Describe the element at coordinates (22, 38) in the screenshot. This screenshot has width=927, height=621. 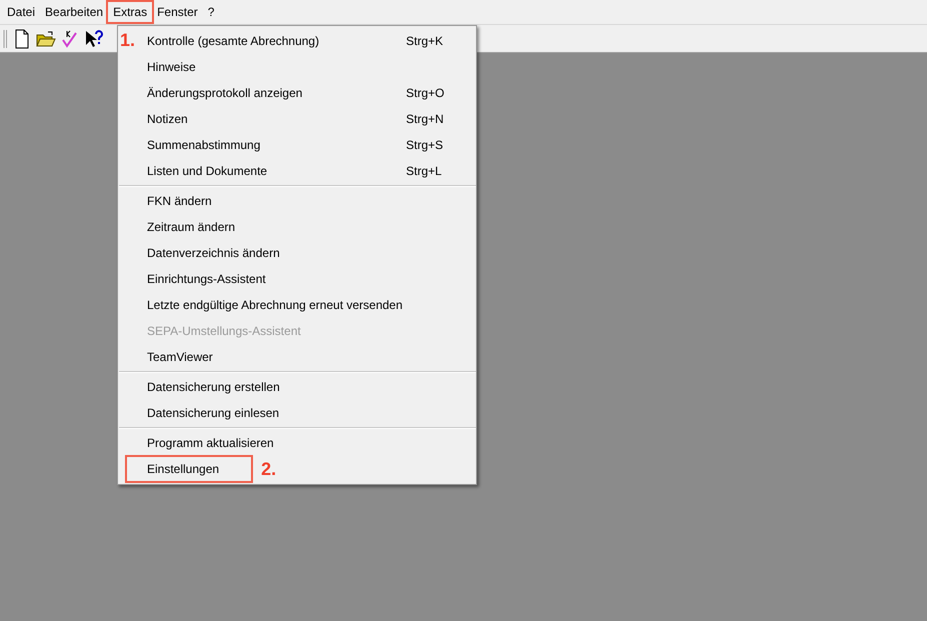
I see `new-document-icon` at that location.